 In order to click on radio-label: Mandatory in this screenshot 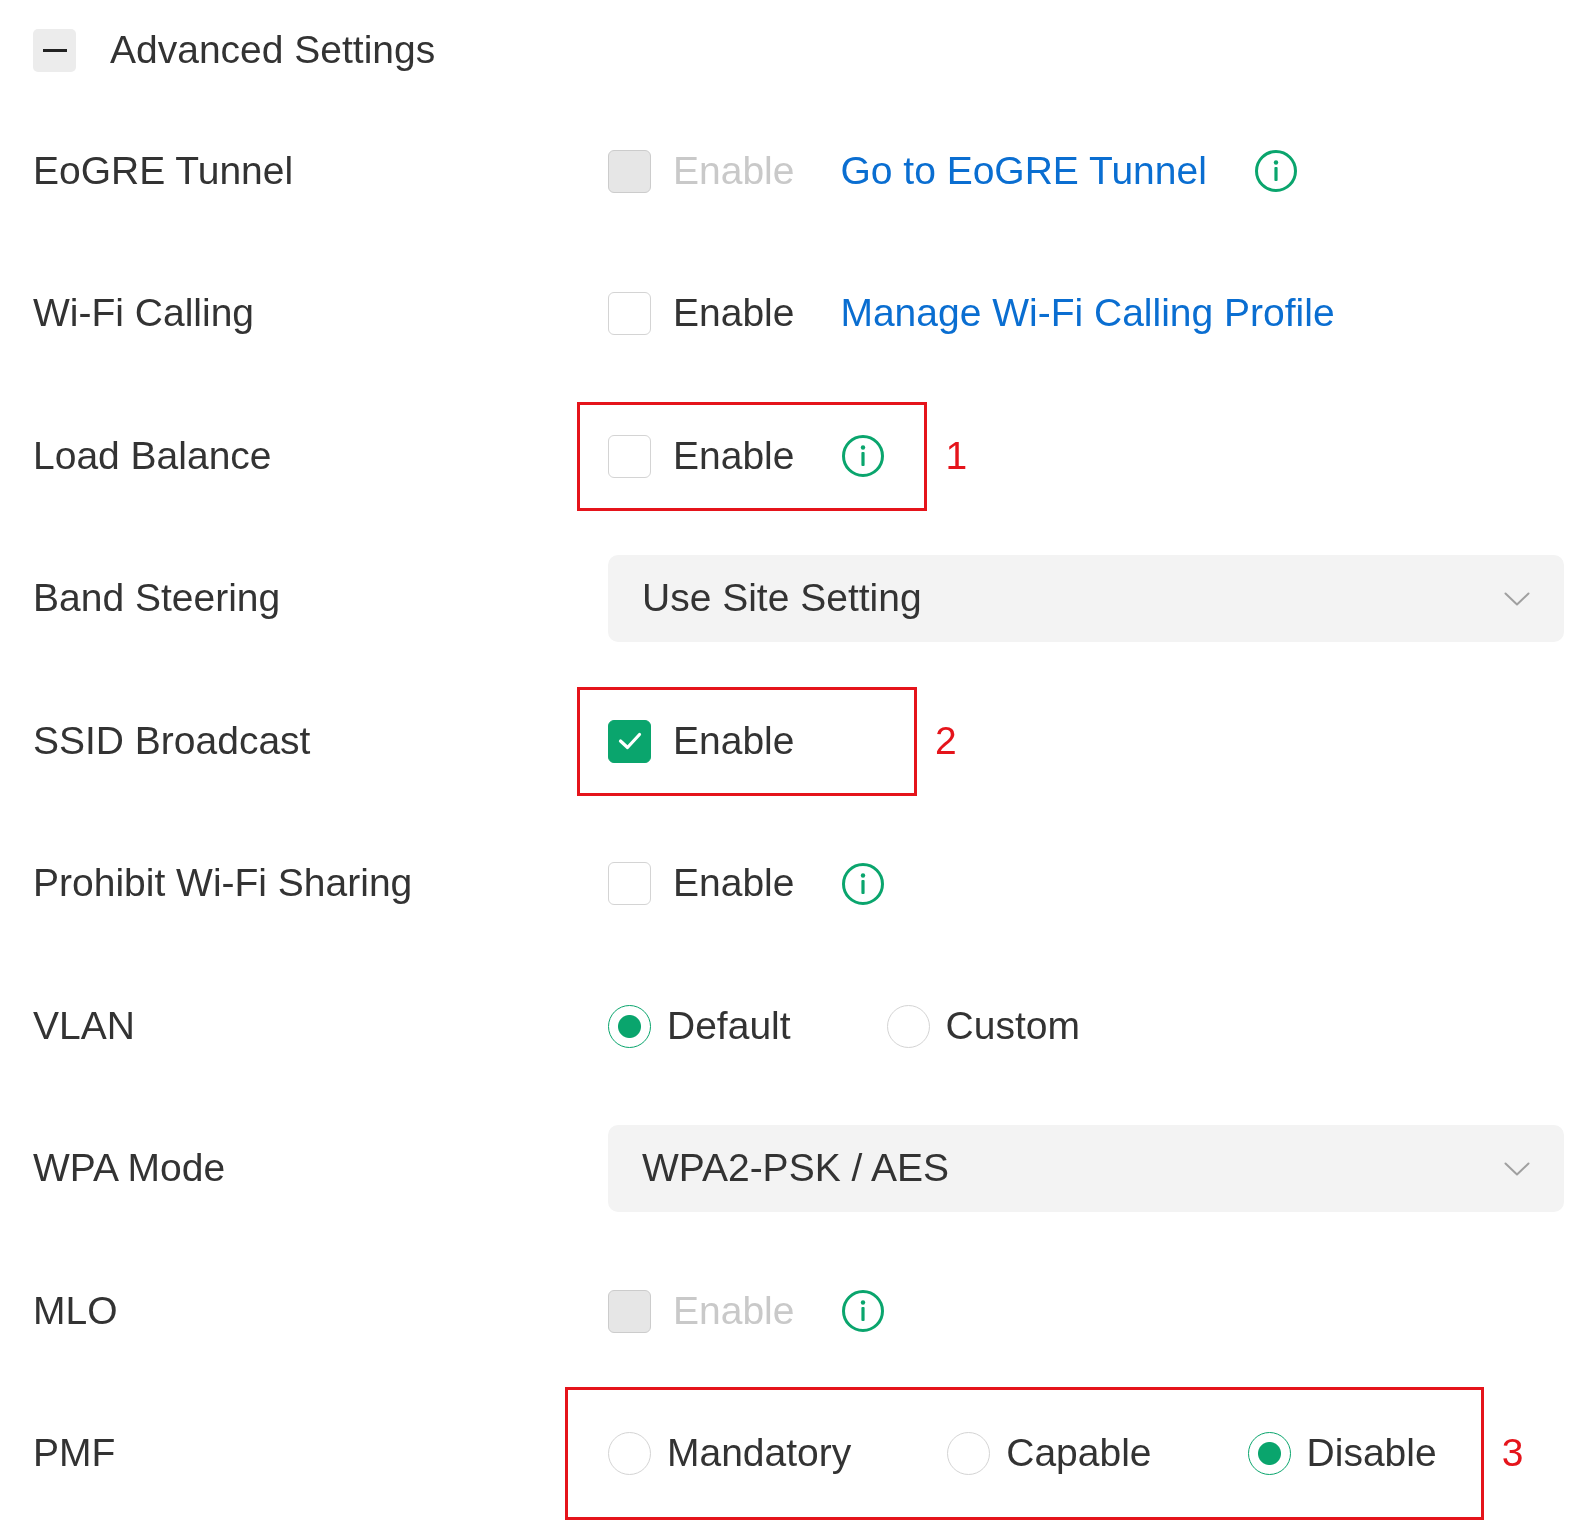, I will do `click(759, 1454)`.